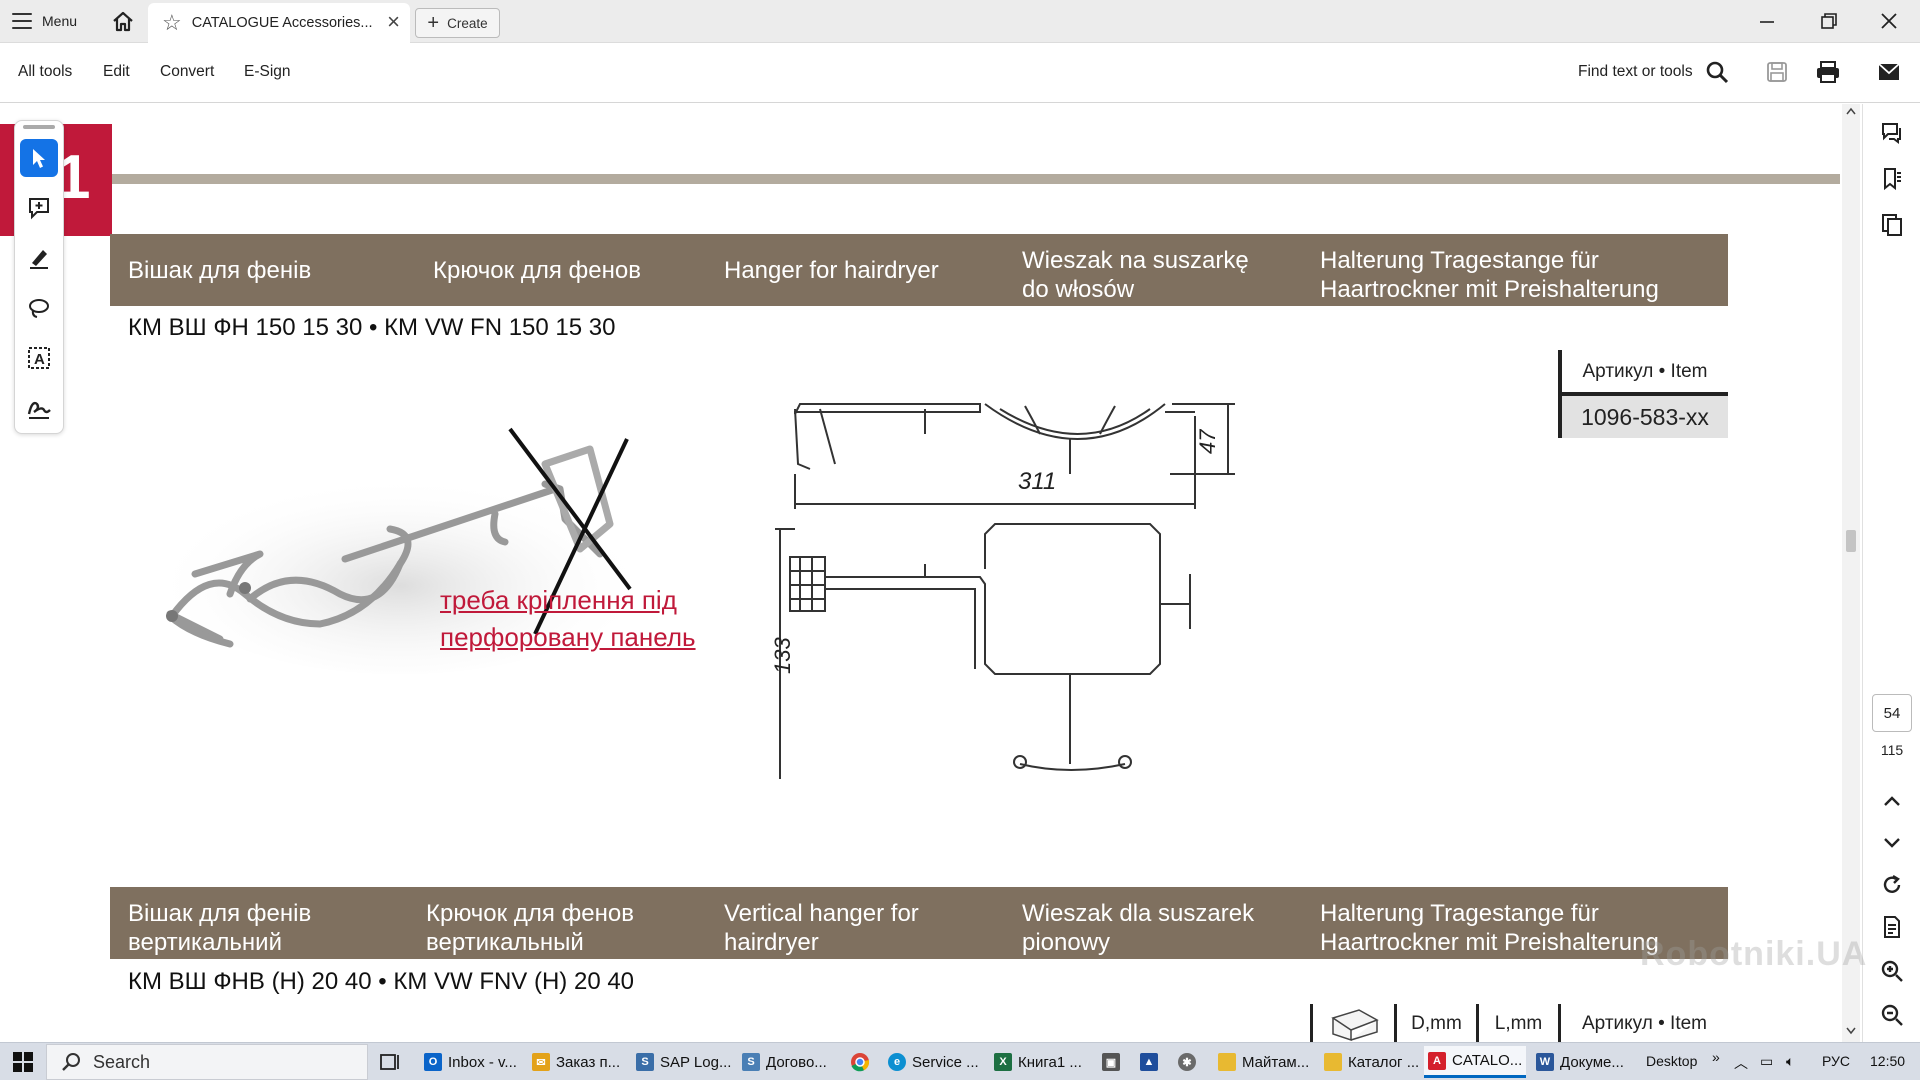  Describe the element at coordinates (172, 23) in the screenshot. I see `star-icon: ☆` at that location.